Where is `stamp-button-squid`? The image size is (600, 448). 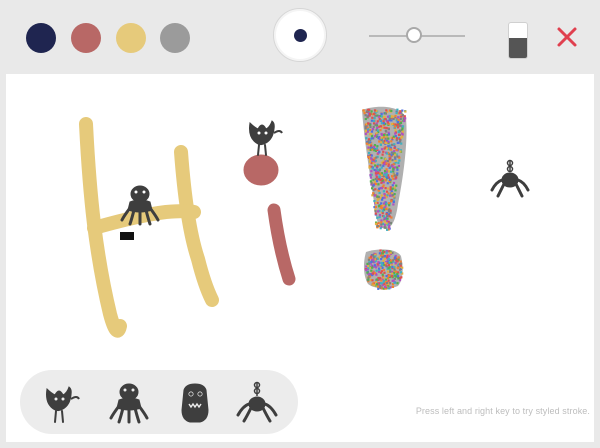
stamp-button-squid is located at coordinates (129, 403).